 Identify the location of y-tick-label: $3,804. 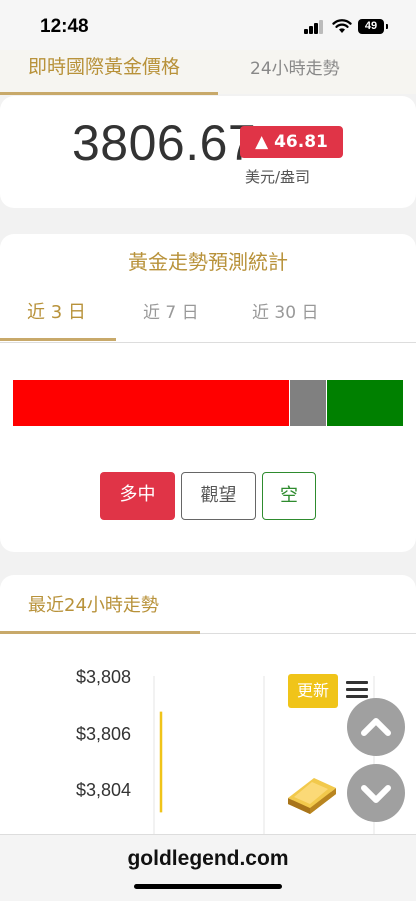
(104, 790).